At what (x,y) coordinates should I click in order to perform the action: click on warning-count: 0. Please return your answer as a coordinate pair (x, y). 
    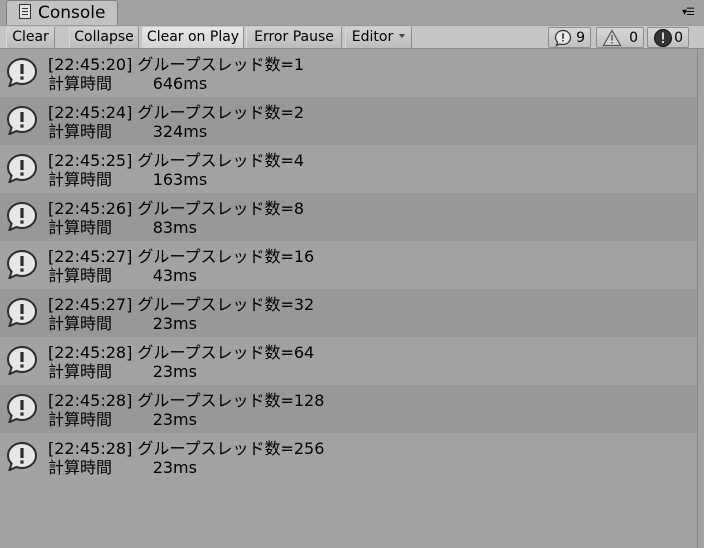
    Looking at the image, I should click on (633, 38).